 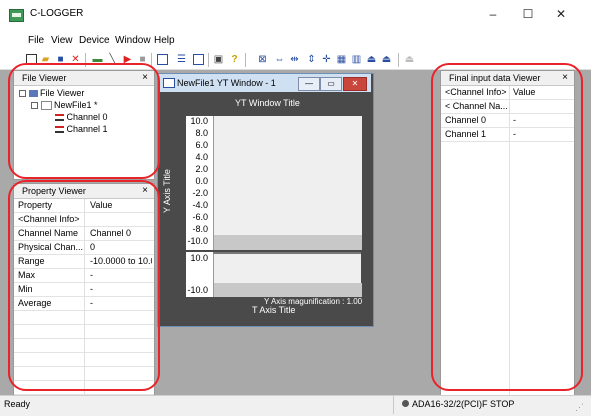 I want to click on menu-file: File, so click(x=36, y=40).